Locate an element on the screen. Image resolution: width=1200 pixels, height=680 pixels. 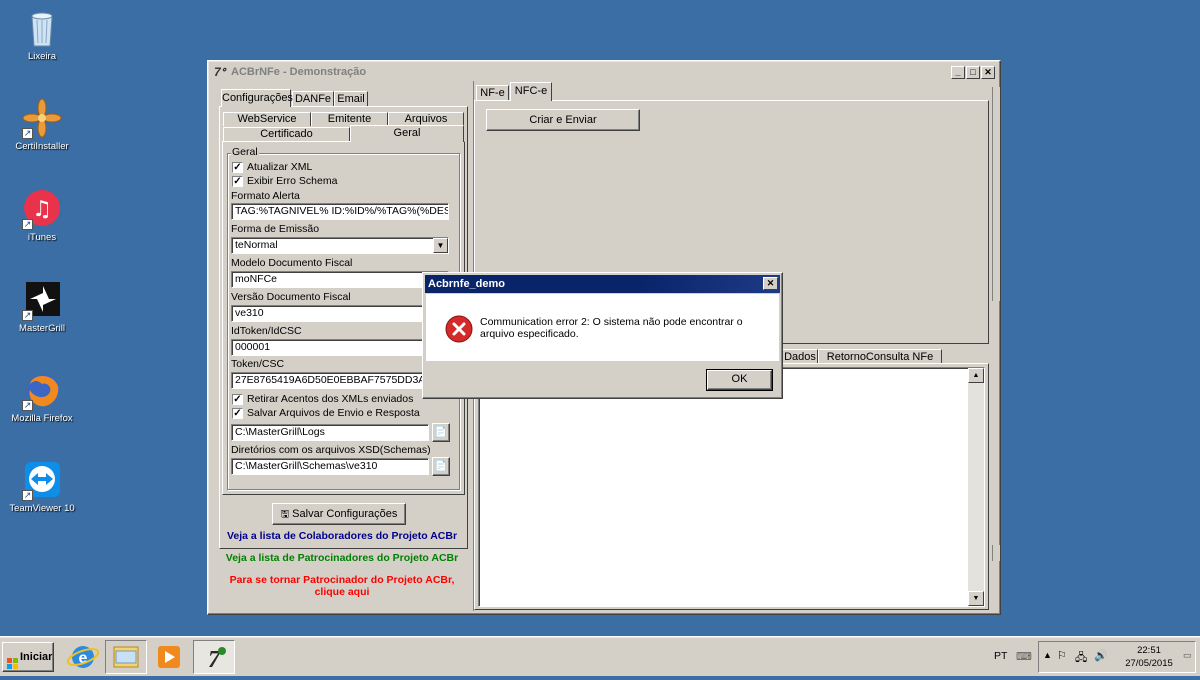
folder-icon: 📄 is located at coordinates (441, 466).